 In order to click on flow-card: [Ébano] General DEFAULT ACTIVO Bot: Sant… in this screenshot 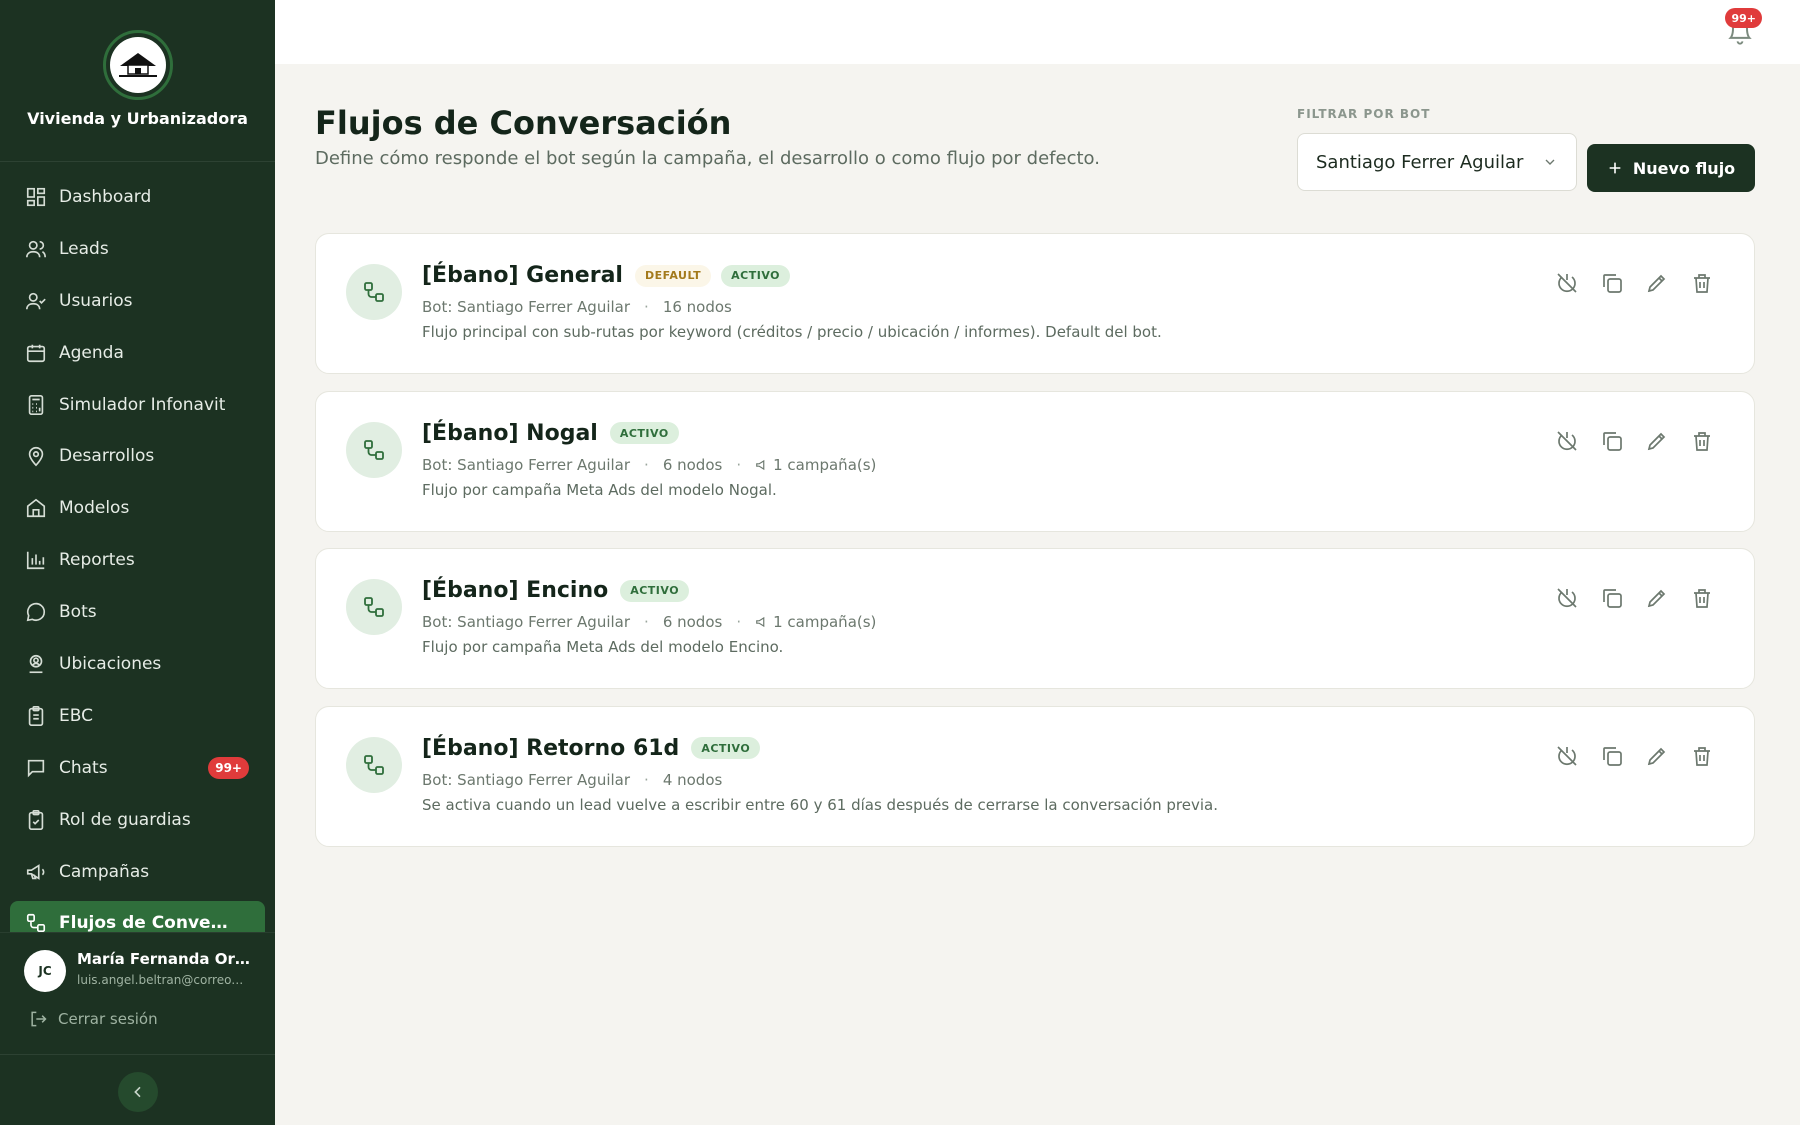, I will do `click(1035, 303)`.